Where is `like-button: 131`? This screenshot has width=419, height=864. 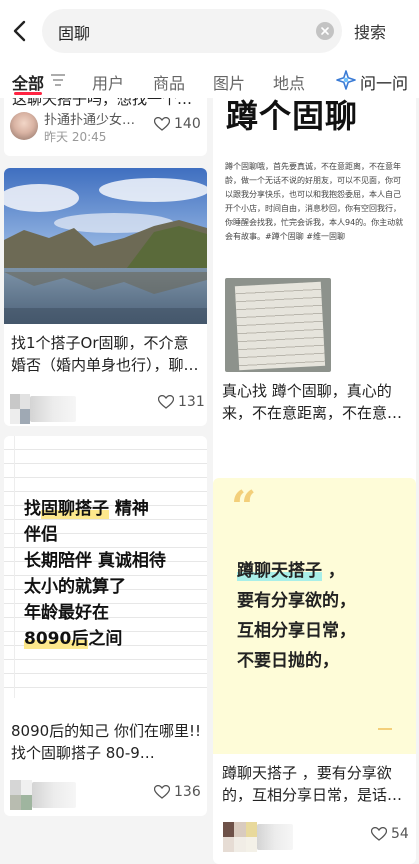
like-button: 131 is located at coordinates (181, 402).